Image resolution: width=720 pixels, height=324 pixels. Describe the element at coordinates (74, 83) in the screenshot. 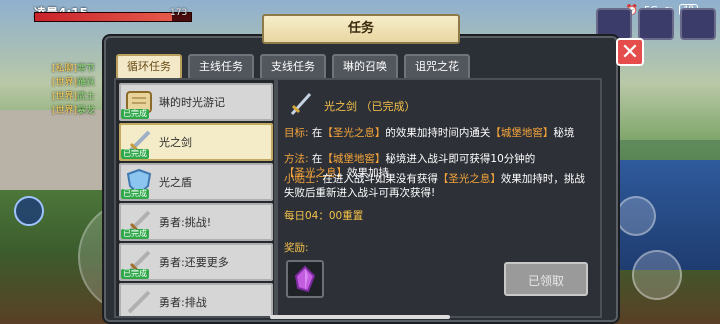

I see `chat-line: [世界]踊跃` at that location.